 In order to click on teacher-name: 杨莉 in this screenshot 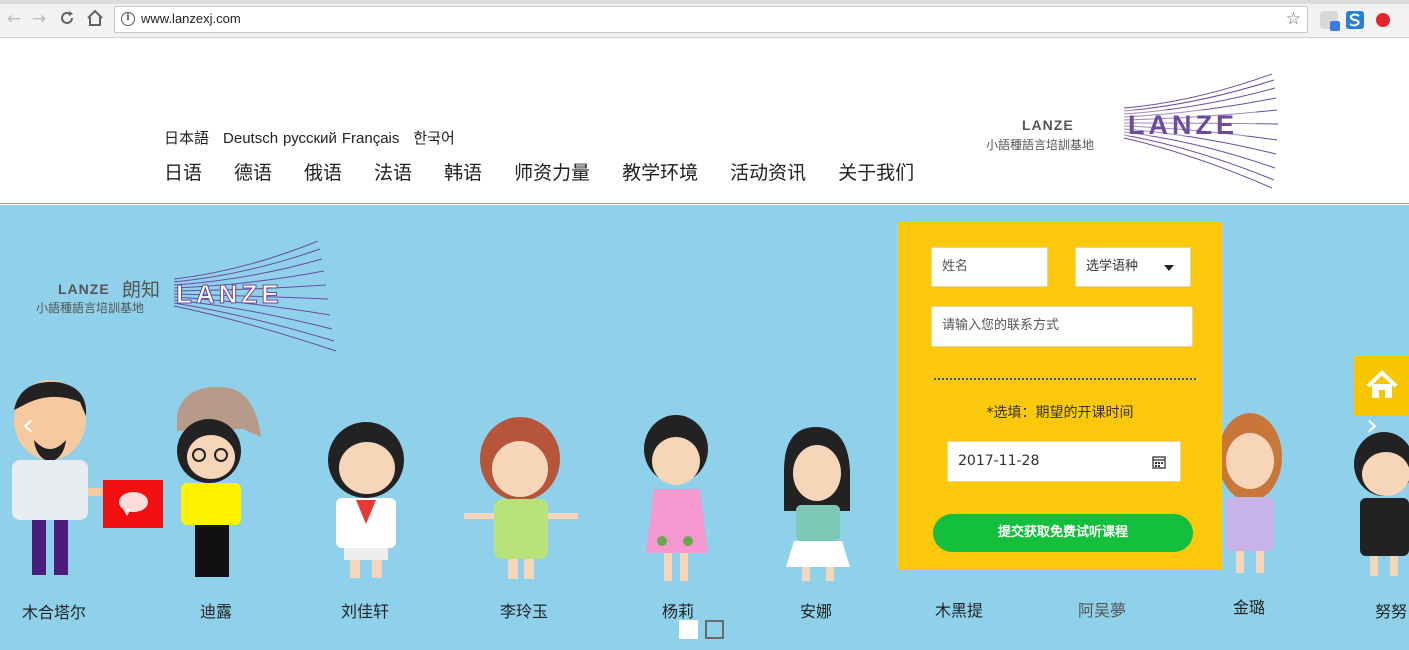, I will do `click(678, 611)`.